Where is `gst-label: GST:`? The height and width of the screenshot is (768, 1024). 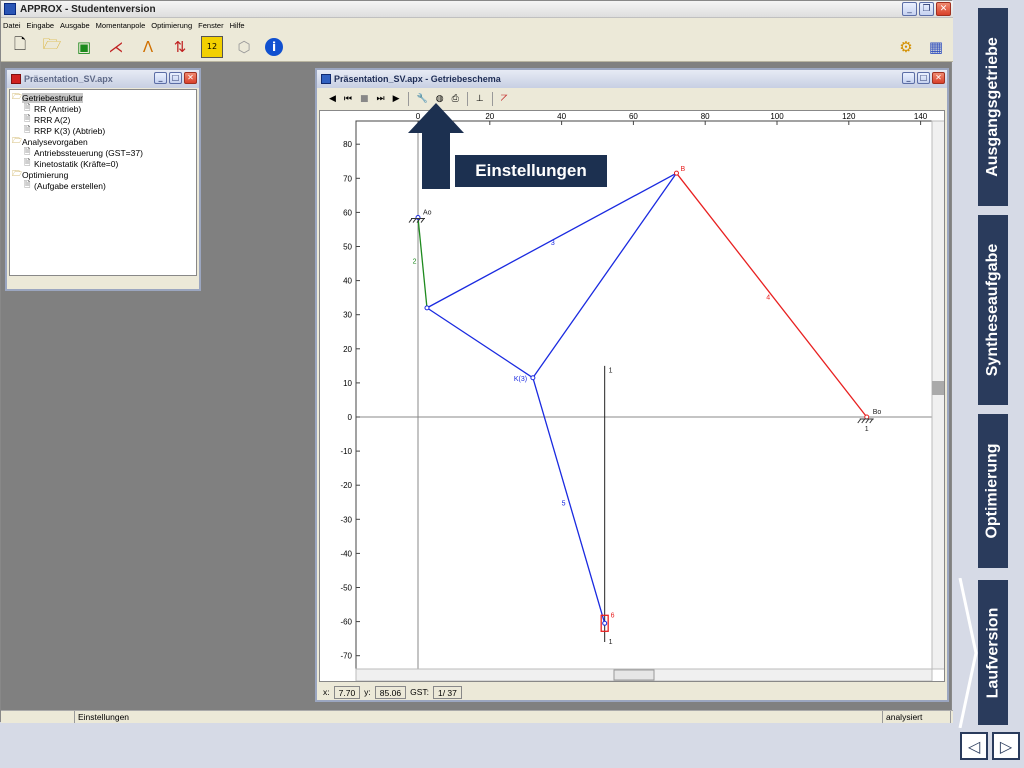 gst-label: GST: is located at coordinates (419, 692).